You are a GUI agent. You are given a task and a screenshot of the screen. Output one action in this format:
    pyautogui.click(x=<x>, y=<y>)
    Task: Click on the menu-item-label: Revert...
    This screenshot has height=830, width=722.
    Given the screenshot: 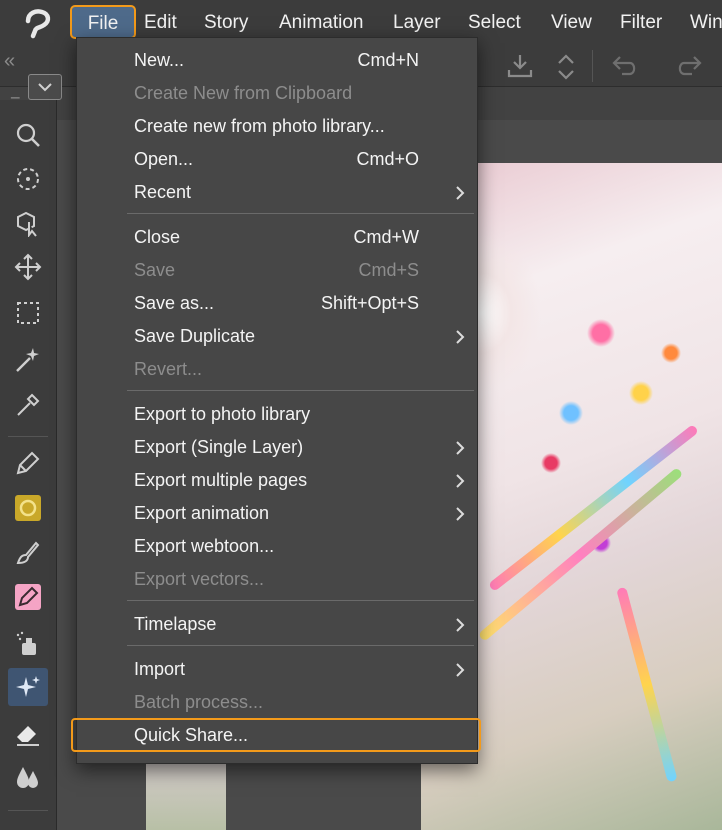 What is the action you would take?
    pyautogui.click(x=168, y=369)
    